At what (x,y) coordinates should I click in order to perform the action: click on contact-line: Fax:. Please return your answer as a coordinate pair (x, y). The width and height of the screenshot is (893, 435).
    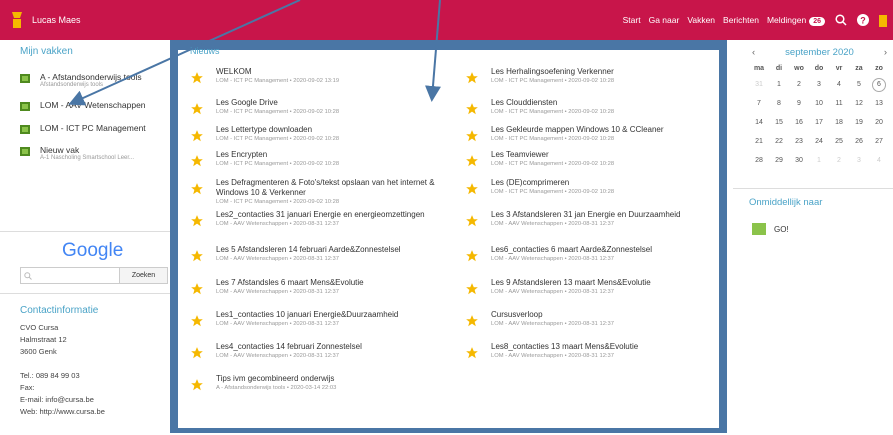
    Looking at the image, I should click on (27, 387).